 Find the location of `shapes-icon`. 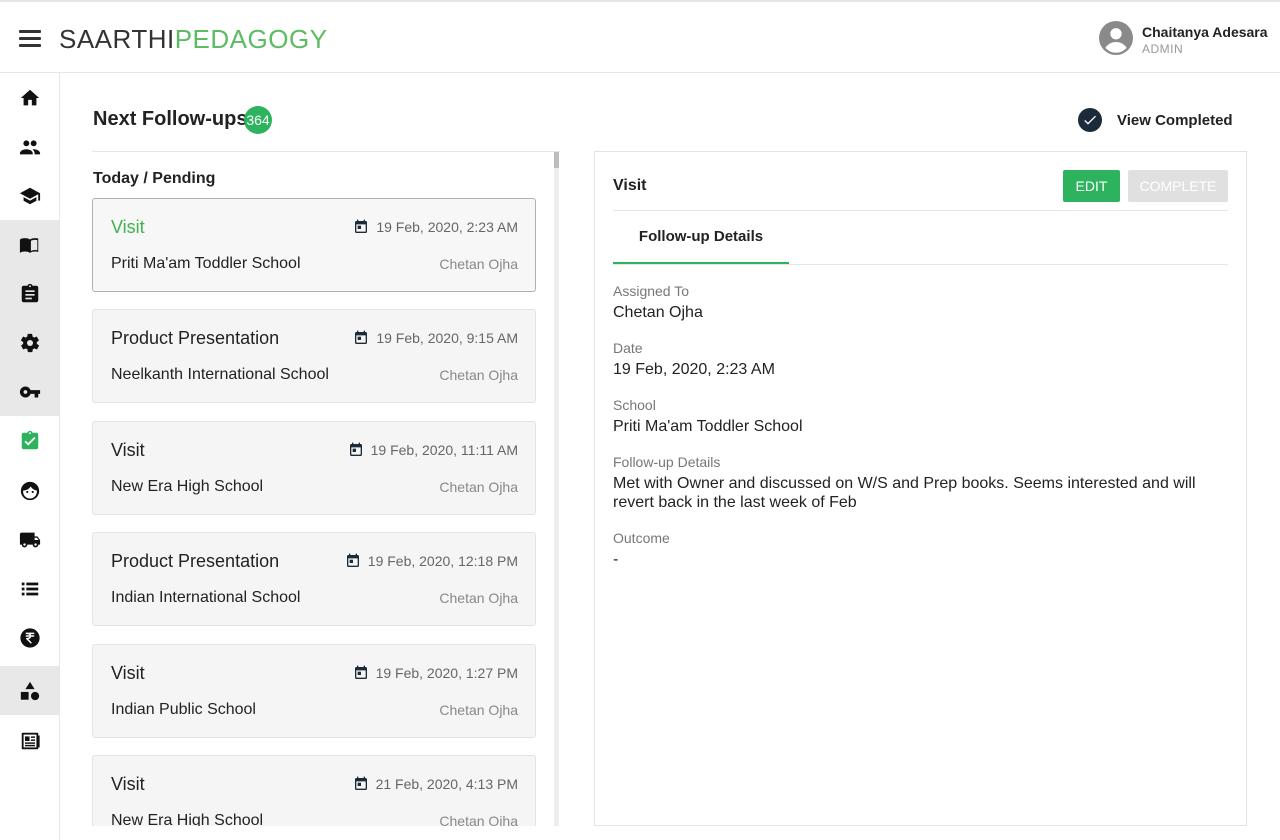

shapes-icon is located at coordinates (29, 690).